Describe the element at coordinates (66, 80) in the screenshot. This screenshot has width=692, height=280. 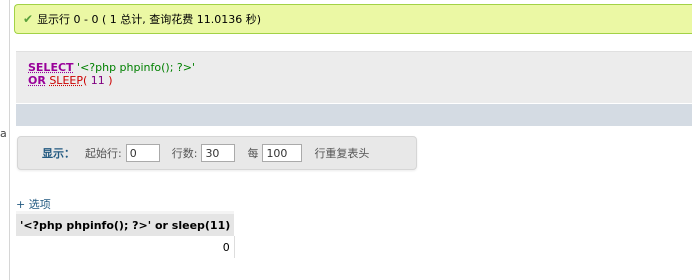
I see `sql-sleep-function: SLEEP` at that location.